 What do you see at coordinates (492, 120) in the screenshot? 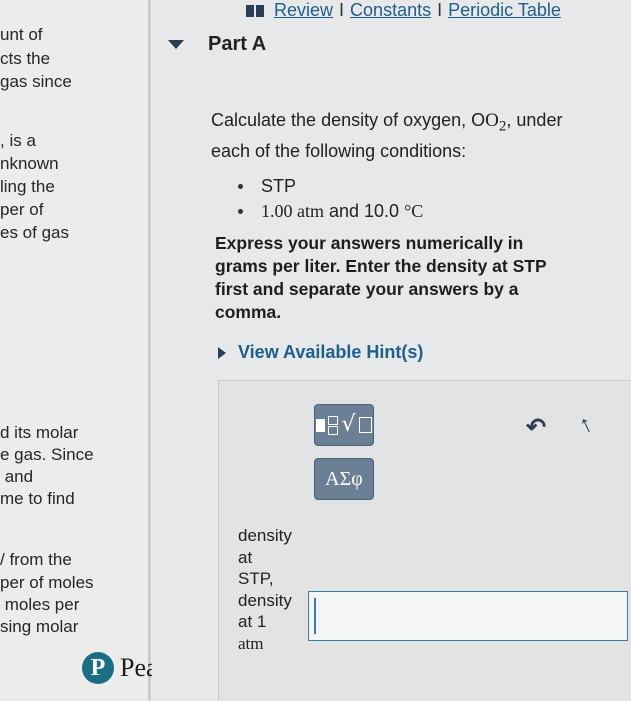
I see `oxygen-symbol: O` at bounding box center [492, 120].